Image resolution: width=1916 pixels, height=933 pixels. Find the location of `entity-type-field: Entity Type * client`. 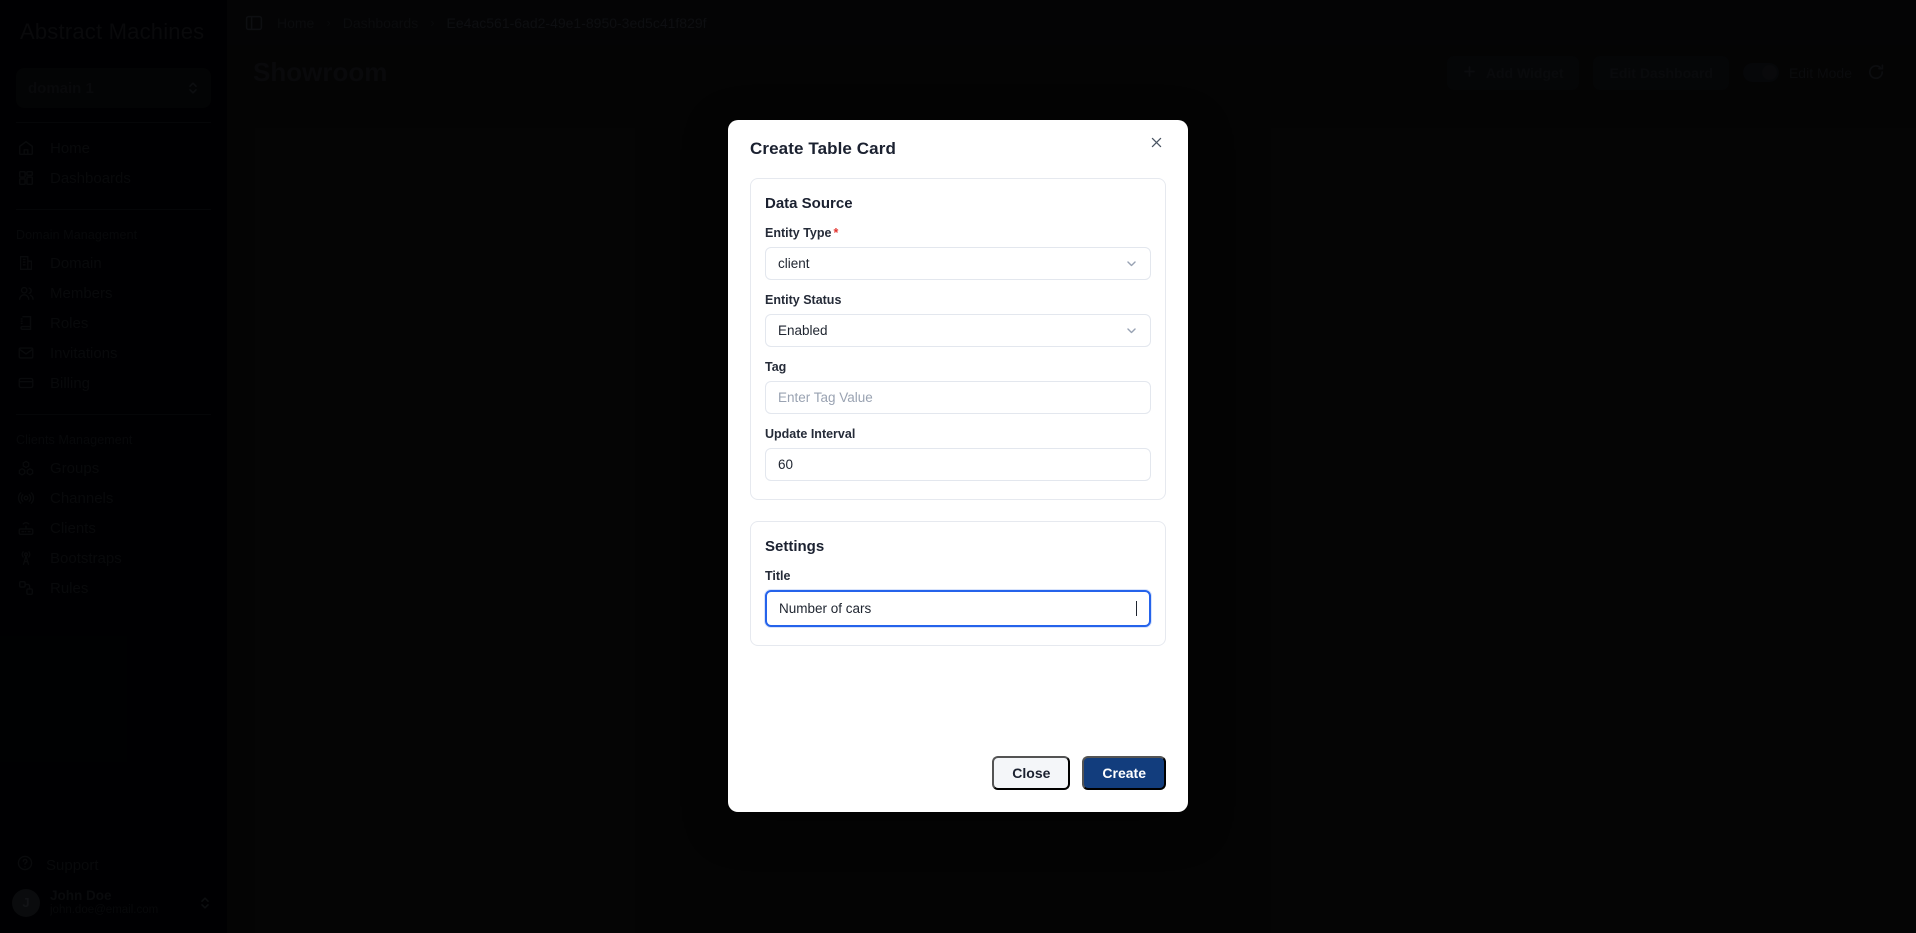

entity-type-field: Entity Type * client is located at coordinates (958, 253).